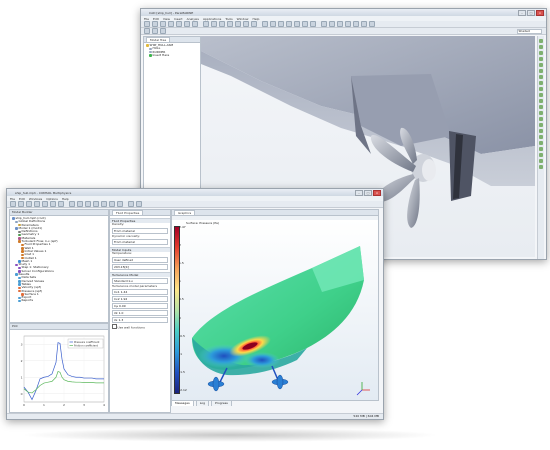 The width and height of the screenshot is (550, 450). I want to click on datum-icon, so click(163, 31).